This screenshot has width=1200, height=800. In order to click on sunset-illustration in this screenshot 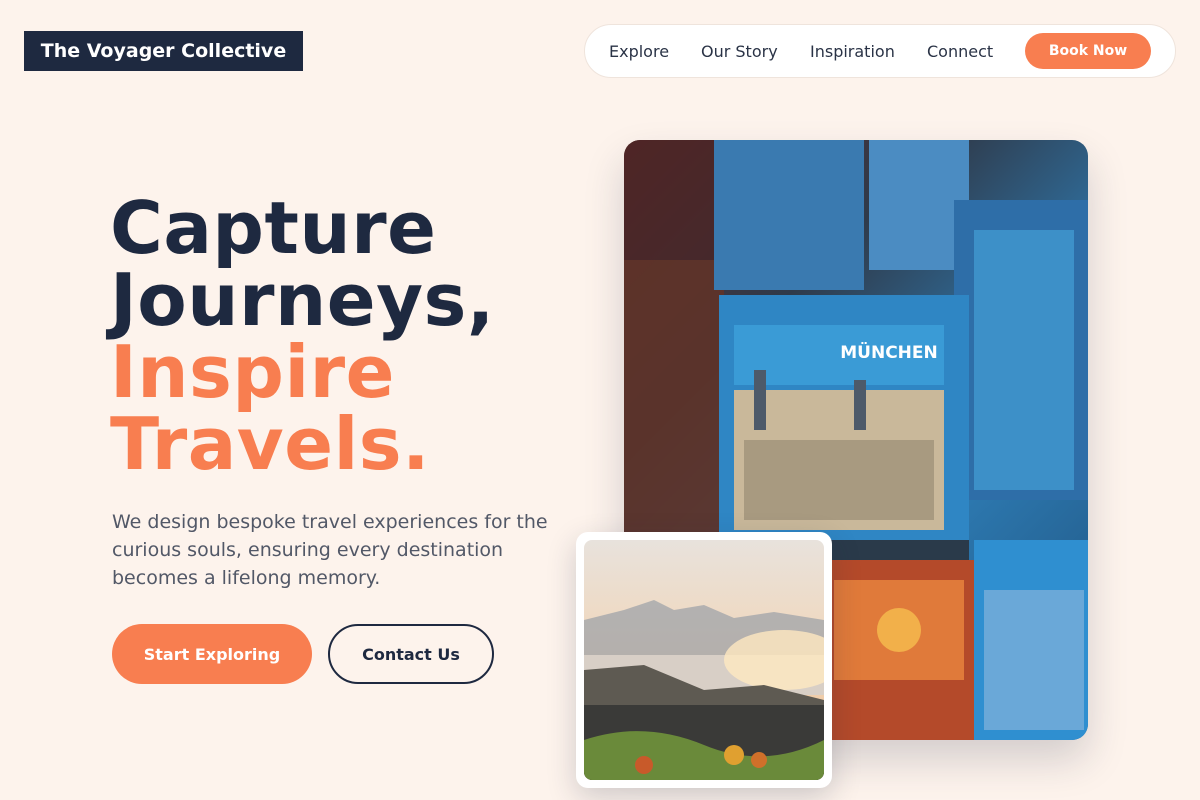, I will do `click(704, 660)`.